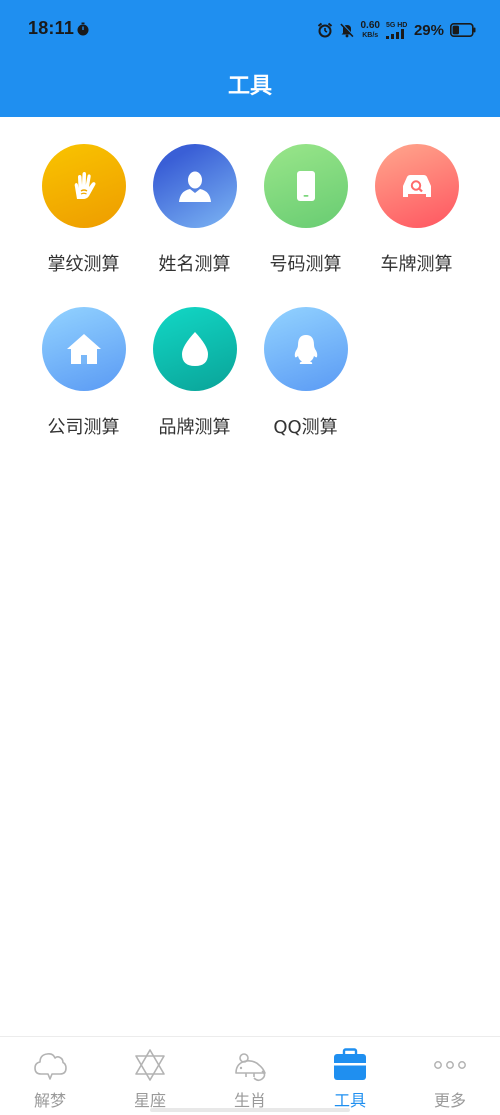  Describe the element at coordinates (370, 25) in the screenshot. I see `network-speed-value: 0.60` at that location.